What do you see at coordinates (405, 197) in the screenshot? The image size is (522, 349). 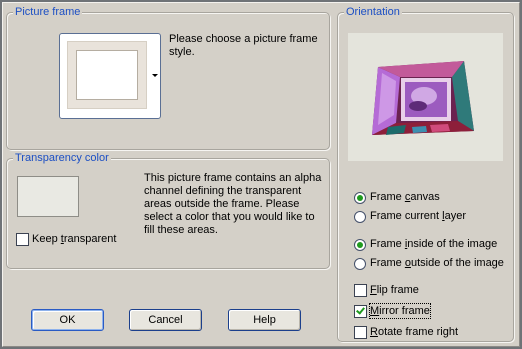 I see `frame-canvas-label: Frame canvas` at bounding box center [405, 197].